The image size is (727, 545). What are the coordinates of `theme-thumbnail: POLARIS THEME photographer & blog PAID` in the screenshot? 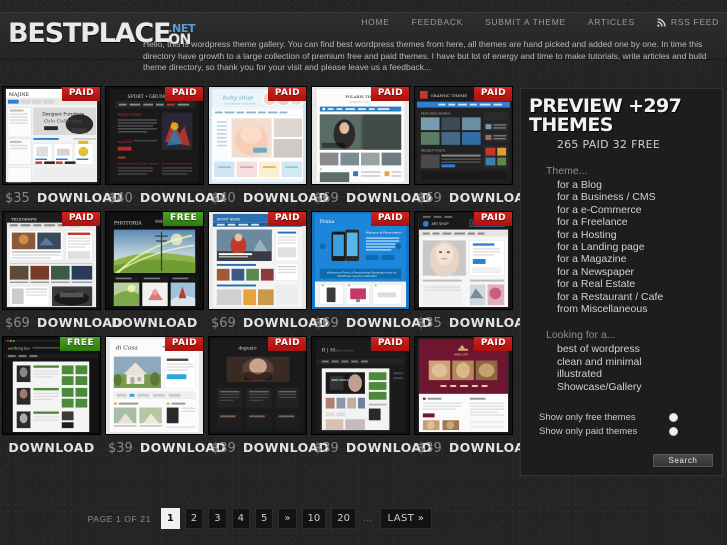 It's located at (360, 135).